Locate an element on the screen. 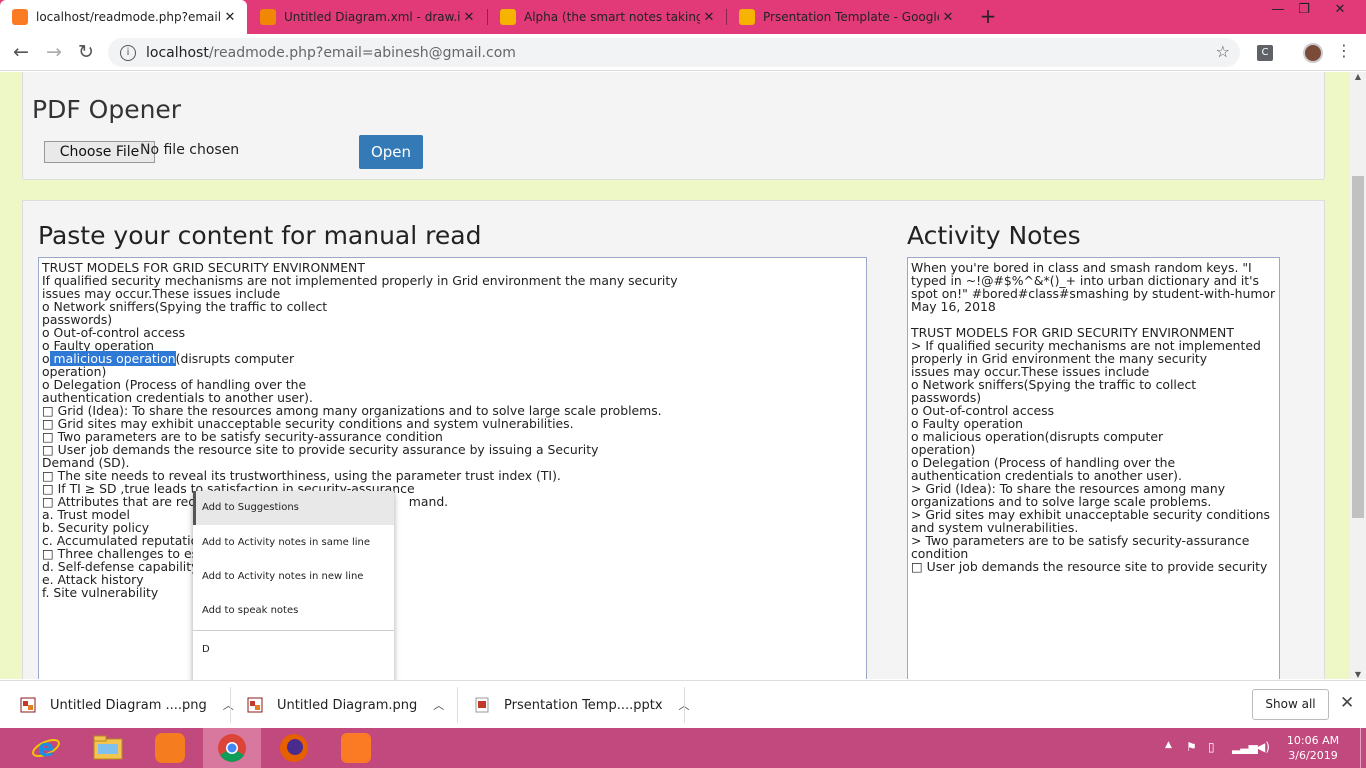  download-filename: Untitled Diagram ....png is located at coordinates (128, 705).